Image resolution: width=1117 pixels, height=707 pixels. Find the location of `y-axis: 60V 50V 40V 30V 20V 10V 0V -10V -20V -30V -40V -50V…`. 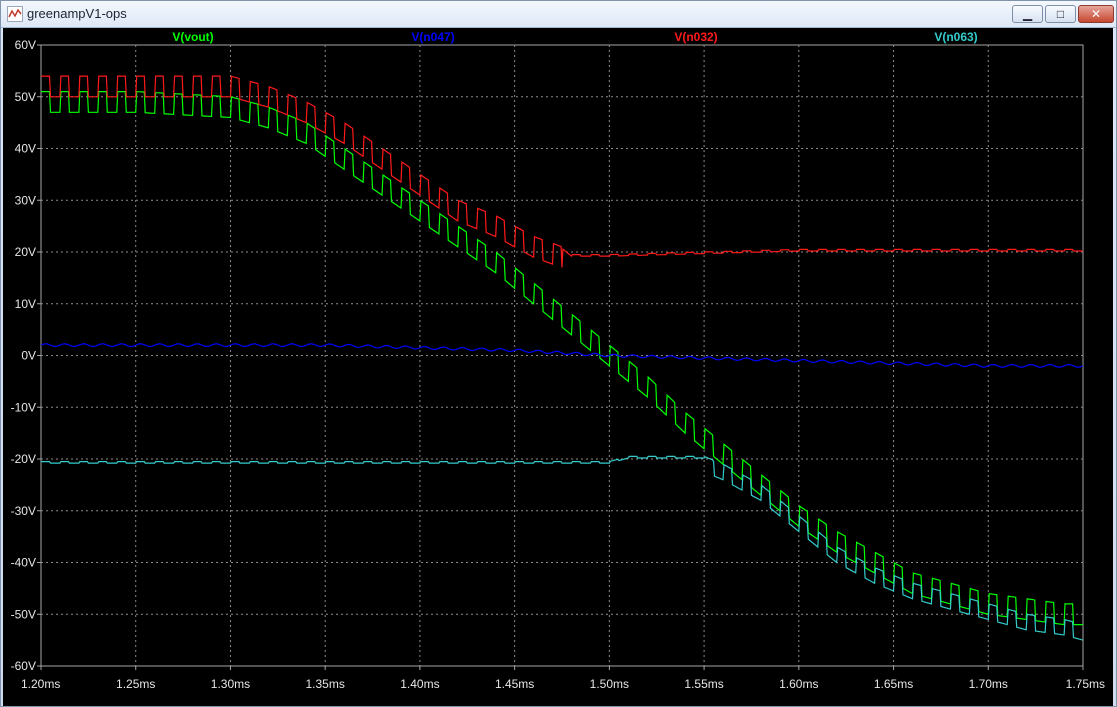

y-axis: 60V 50V 40V 30V 20V 10V 0V -10V -20V -30V -40V -50V… is located at coordinates (23, 355).